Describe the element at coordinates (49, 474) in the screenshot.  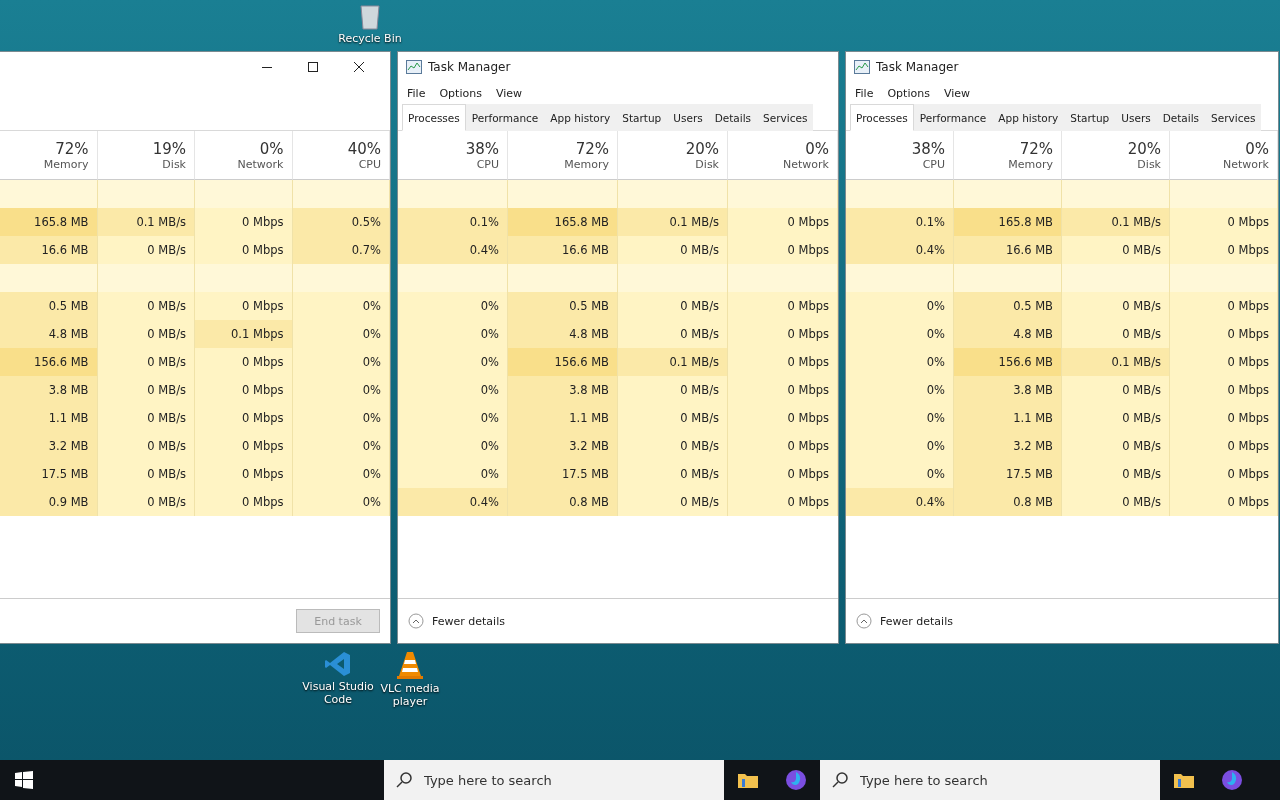
I see `table-cell: 17.5 MB` at that location.